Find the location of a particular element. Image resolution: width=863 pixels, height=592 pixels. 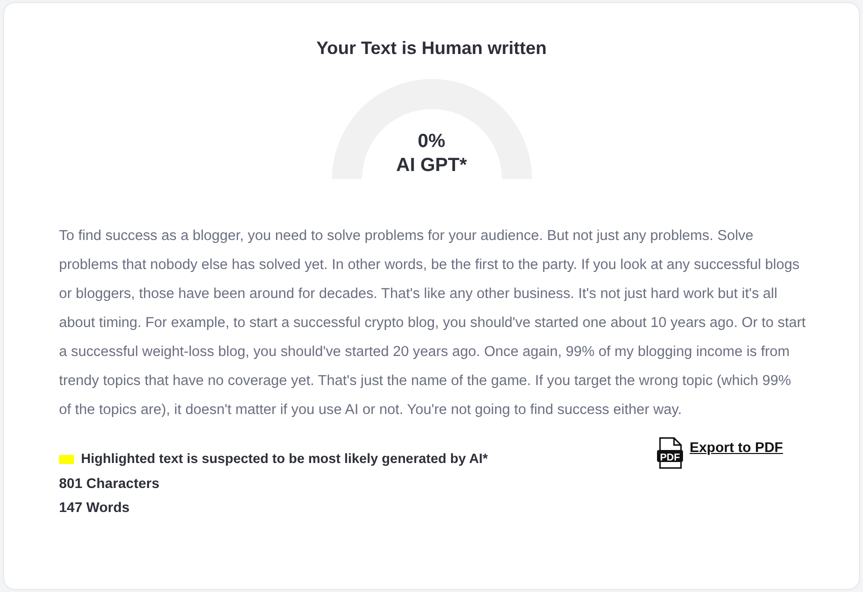

stat-text: 801 Characters is located at coordinates (109, 483).